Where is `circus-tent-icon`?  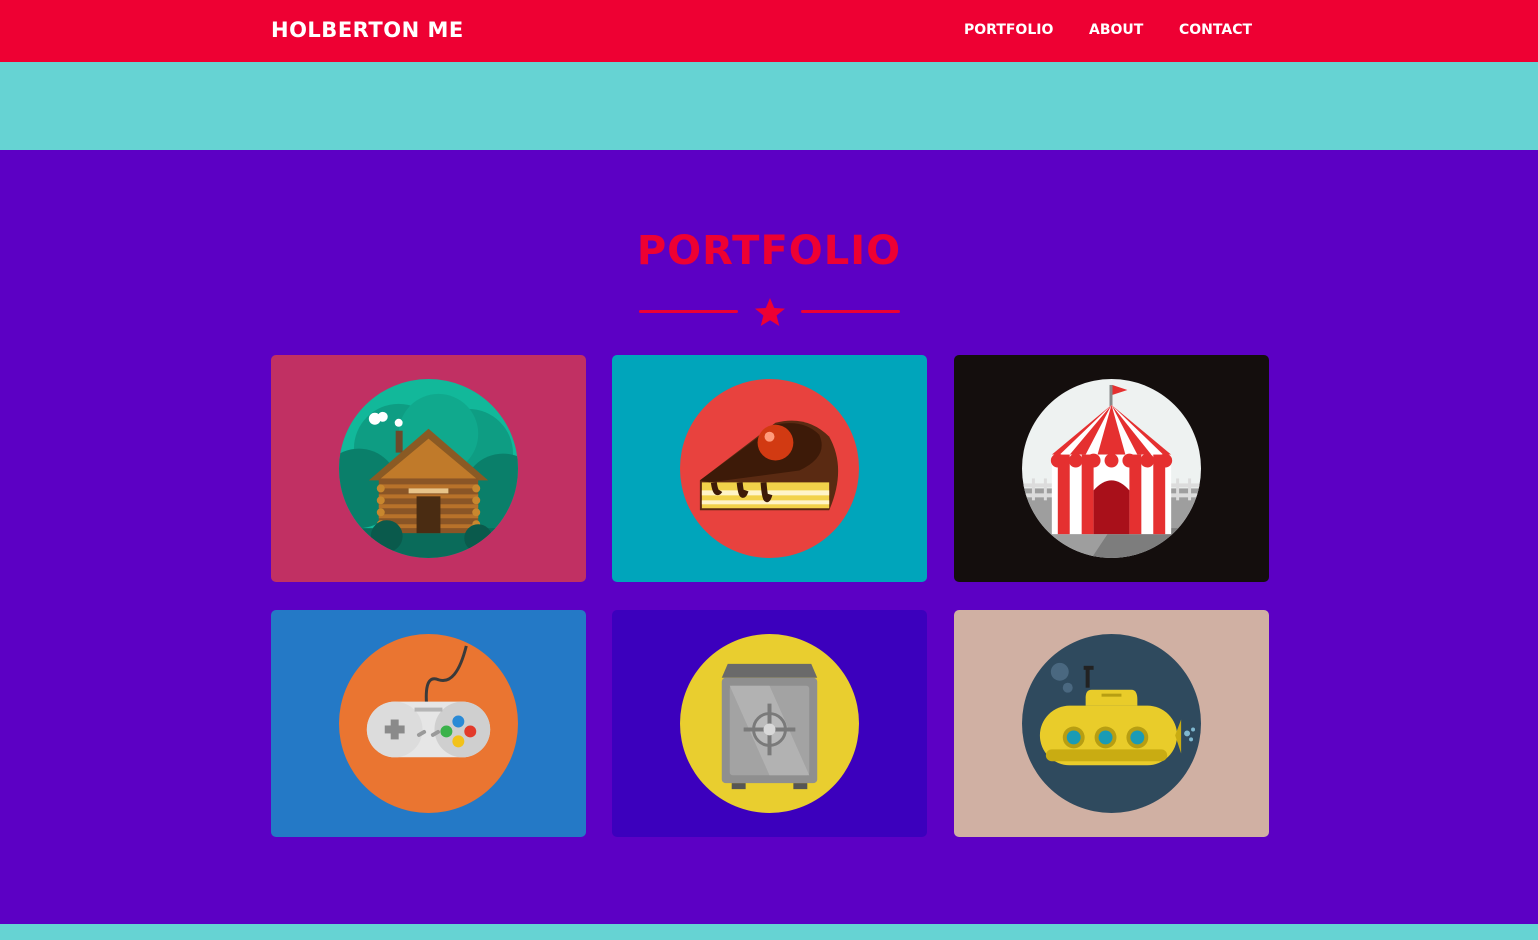 circus-tent-icon is located at coordinates (1111, 468).